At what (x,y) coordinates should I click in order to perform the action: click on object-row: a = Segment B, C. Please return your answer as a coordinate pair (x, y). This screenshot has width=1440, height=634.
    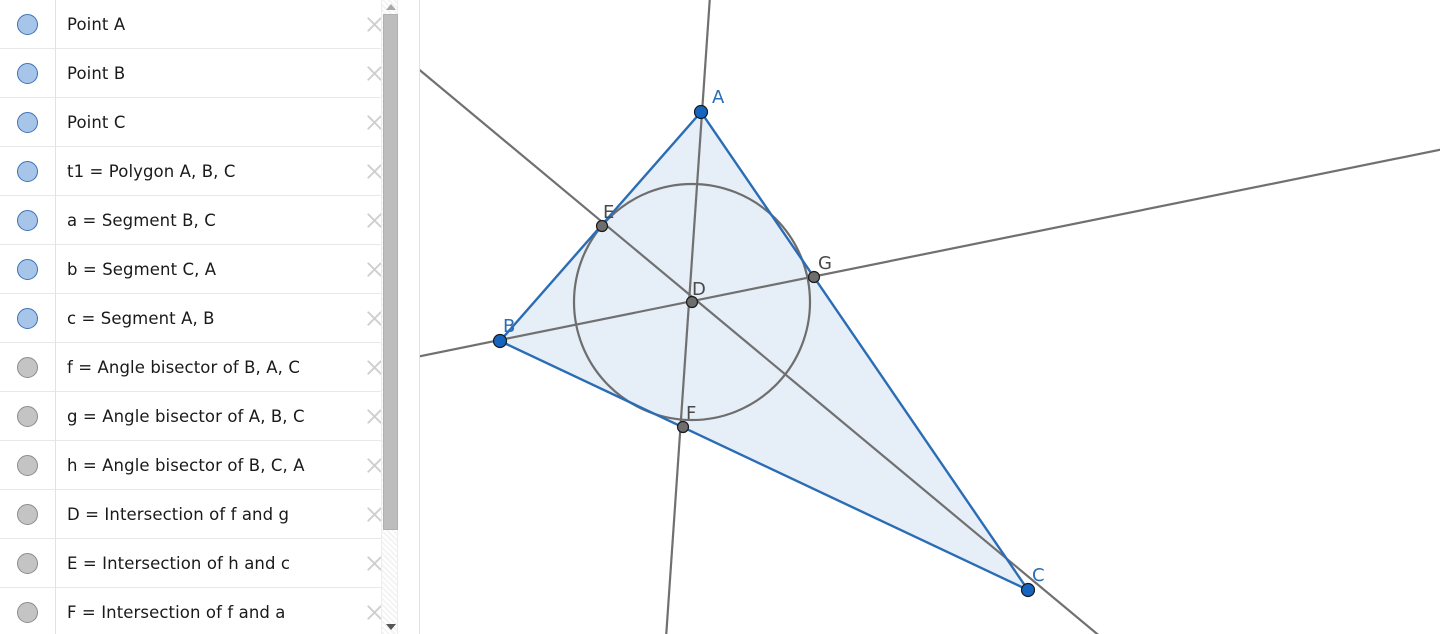
    Looking at the image, I should click on (199, 220).